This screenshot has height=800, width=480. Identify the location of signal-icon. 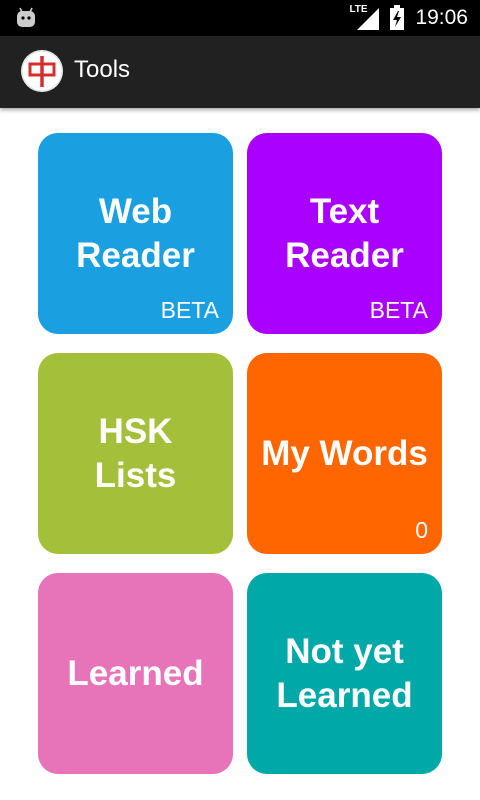
(368, 19).